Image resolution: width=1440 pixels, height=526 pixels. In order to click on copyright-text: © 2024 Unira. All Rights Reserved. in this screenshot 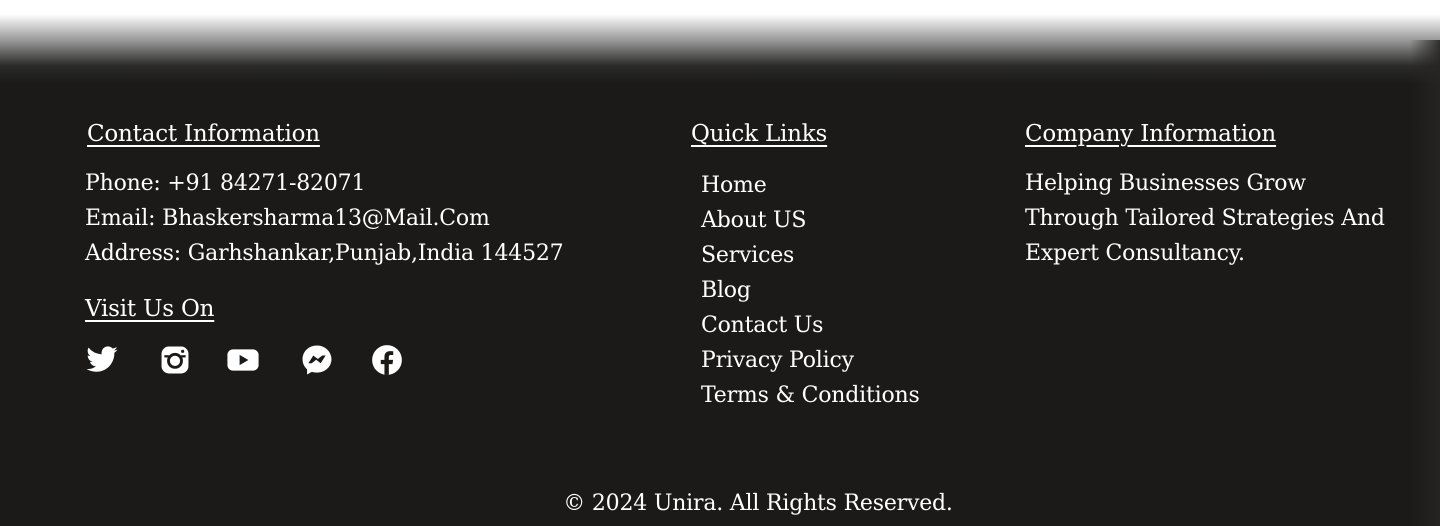, I will do `click(758, 503)`.